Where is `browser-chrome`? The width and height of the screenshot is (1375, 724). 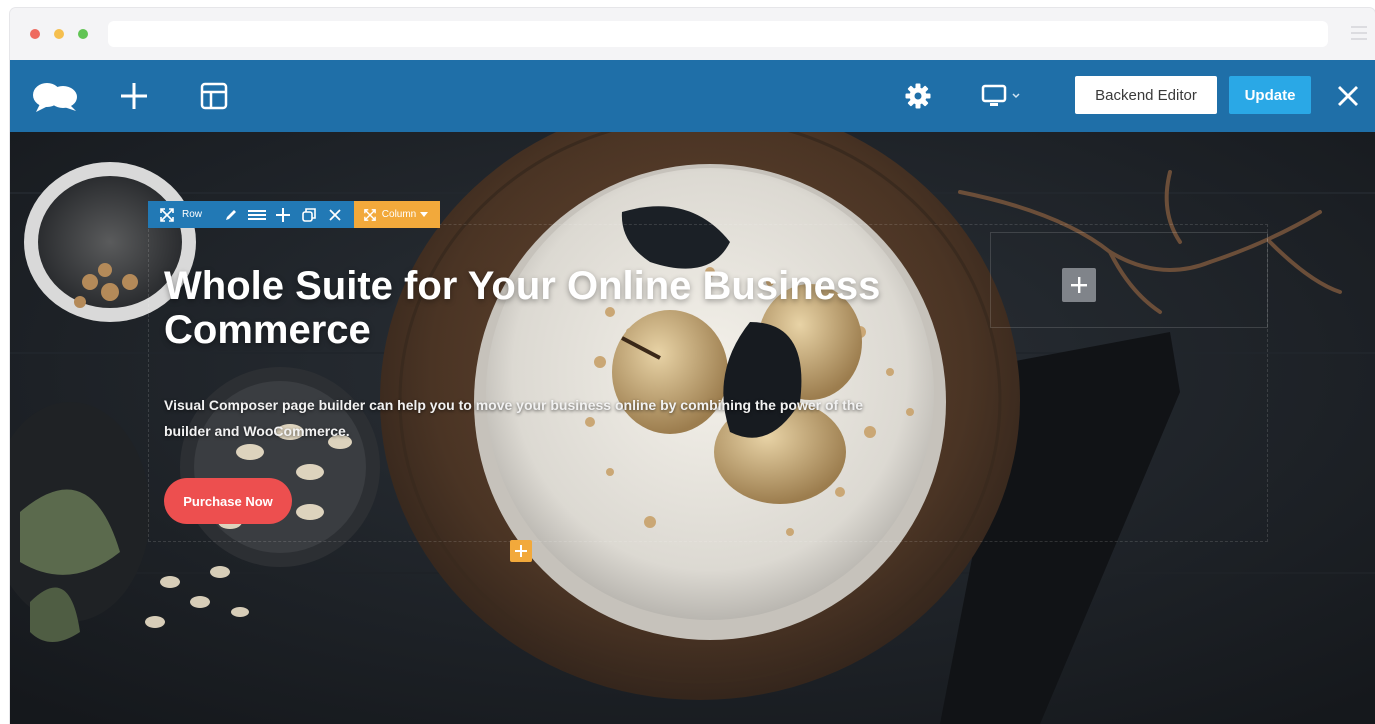
browser-chrome is located at coordinates (692, 34).